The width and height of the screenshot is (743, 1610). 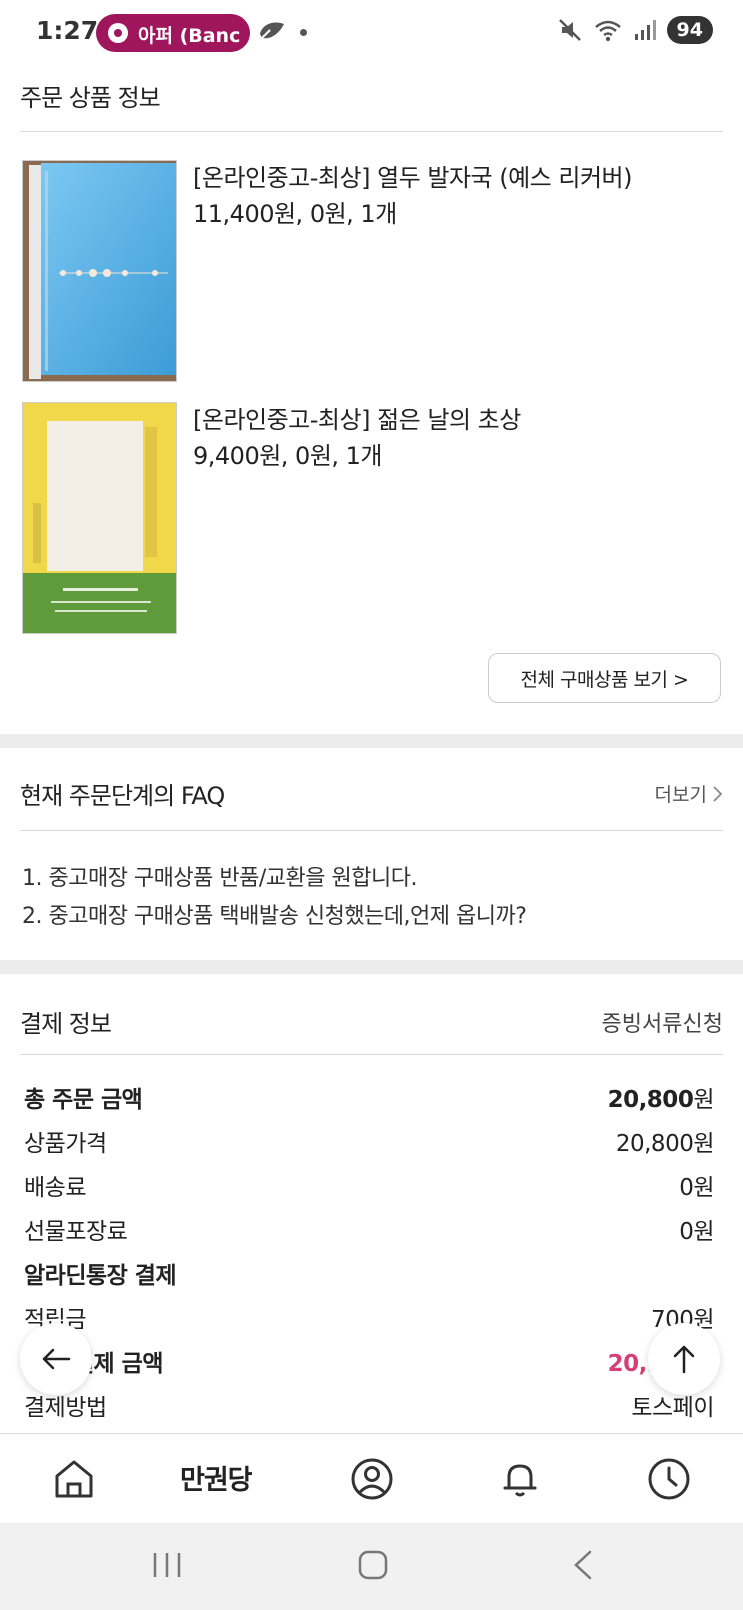 I want to click on account-pay-row: 알라딘통장 결제, so click(x=369, y=1273).